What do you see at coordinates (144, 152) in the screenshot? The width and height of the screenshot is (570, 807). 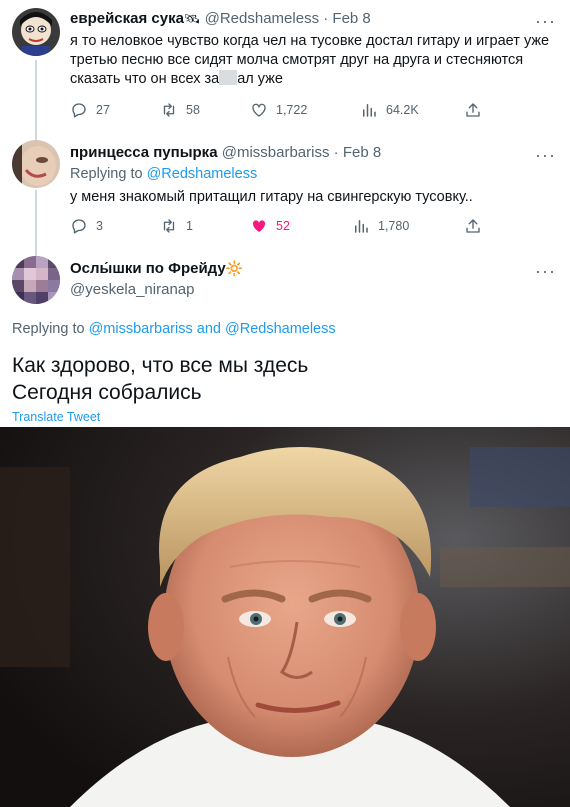 I see `display-name: принцесса пупырка` at bounding box center [144, 152].